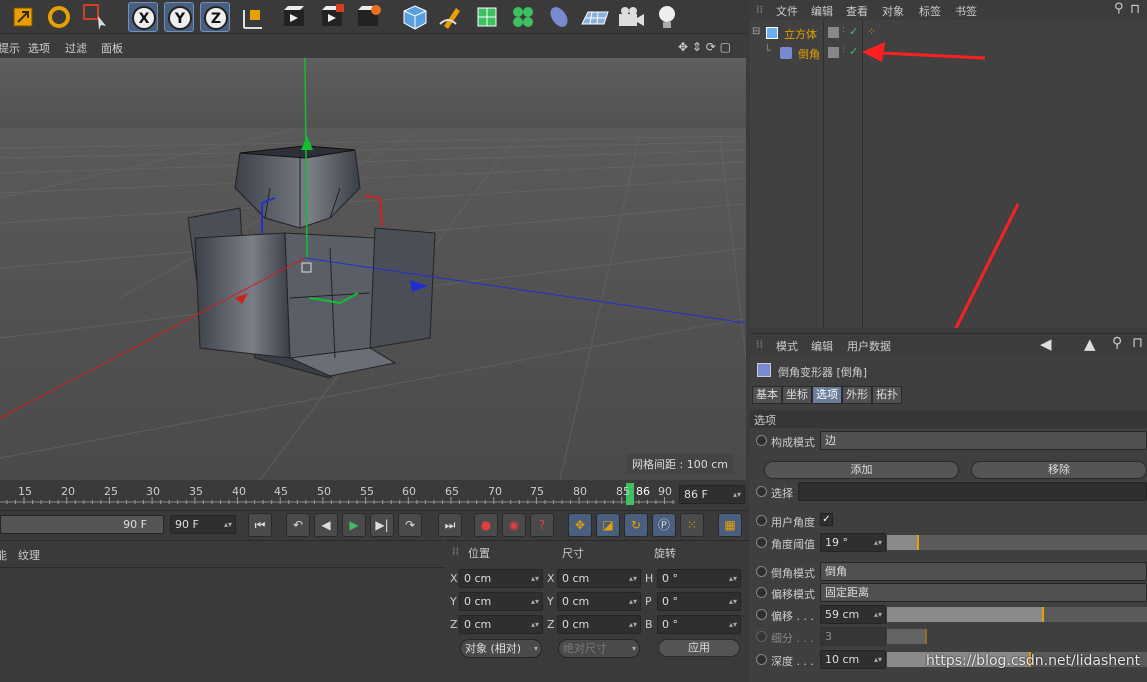  Describe the element at coordinates (887, 395) in the screenshot. I see `tab-topology: 拓扑` at that location.